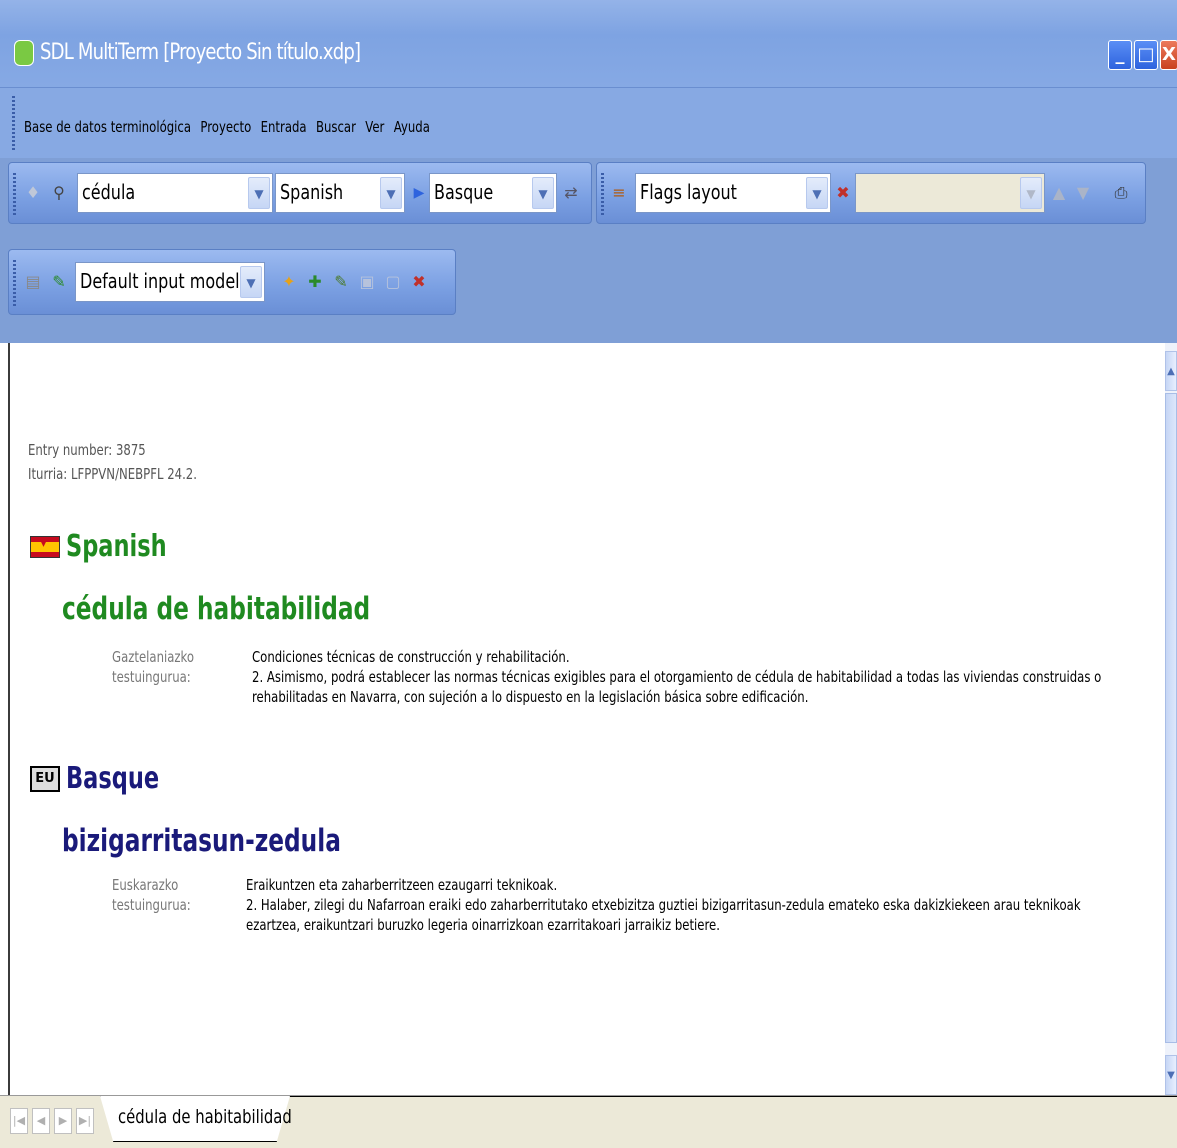  Describe the element at coordinates (107, 127) in the screenshot. I see `menu-termbase: Base de datos terminológica` at that location.